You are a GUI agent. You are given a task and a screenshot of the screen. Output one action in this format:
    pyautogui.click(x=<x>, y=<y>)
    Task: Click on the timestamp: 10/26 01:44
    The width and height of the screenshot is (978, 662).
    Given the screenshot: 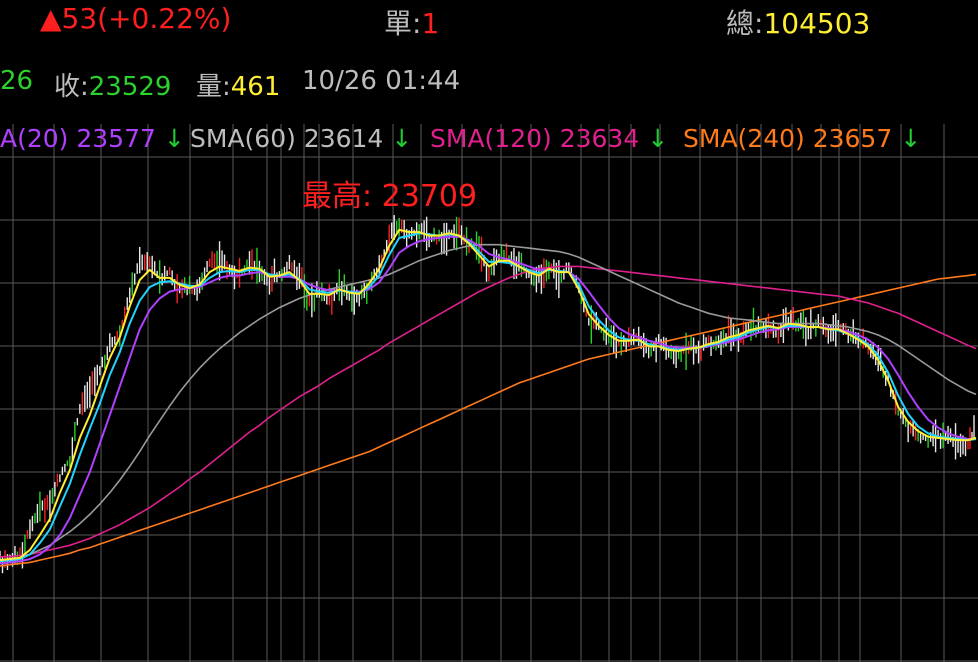 What is the action you would take?
    pyautogui.click(x=381, y=81)
    